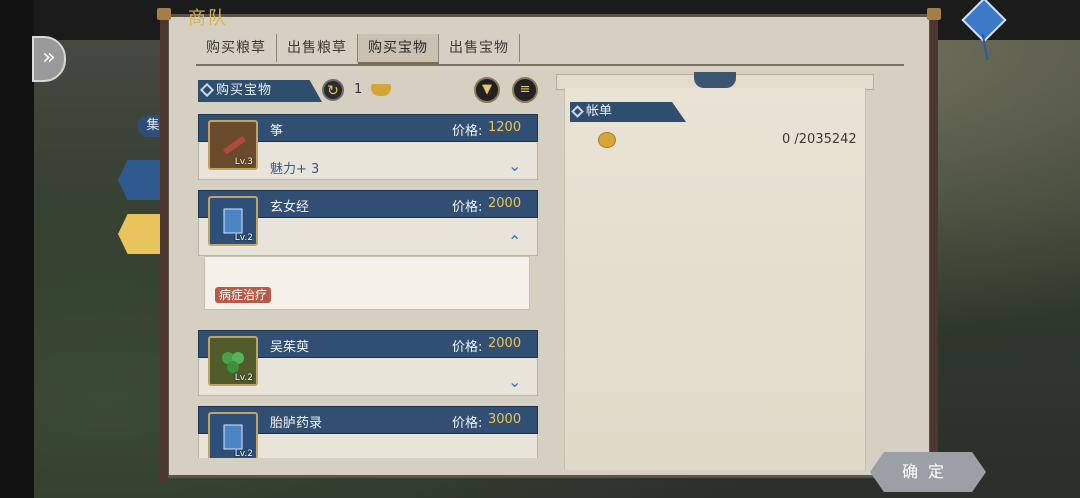 The width and height of the screenshot is (1080, 498). What do you see at coordinates (505, 127) in the screenshot?
I see `item-price: 1200` at bounding box center [505, 127].